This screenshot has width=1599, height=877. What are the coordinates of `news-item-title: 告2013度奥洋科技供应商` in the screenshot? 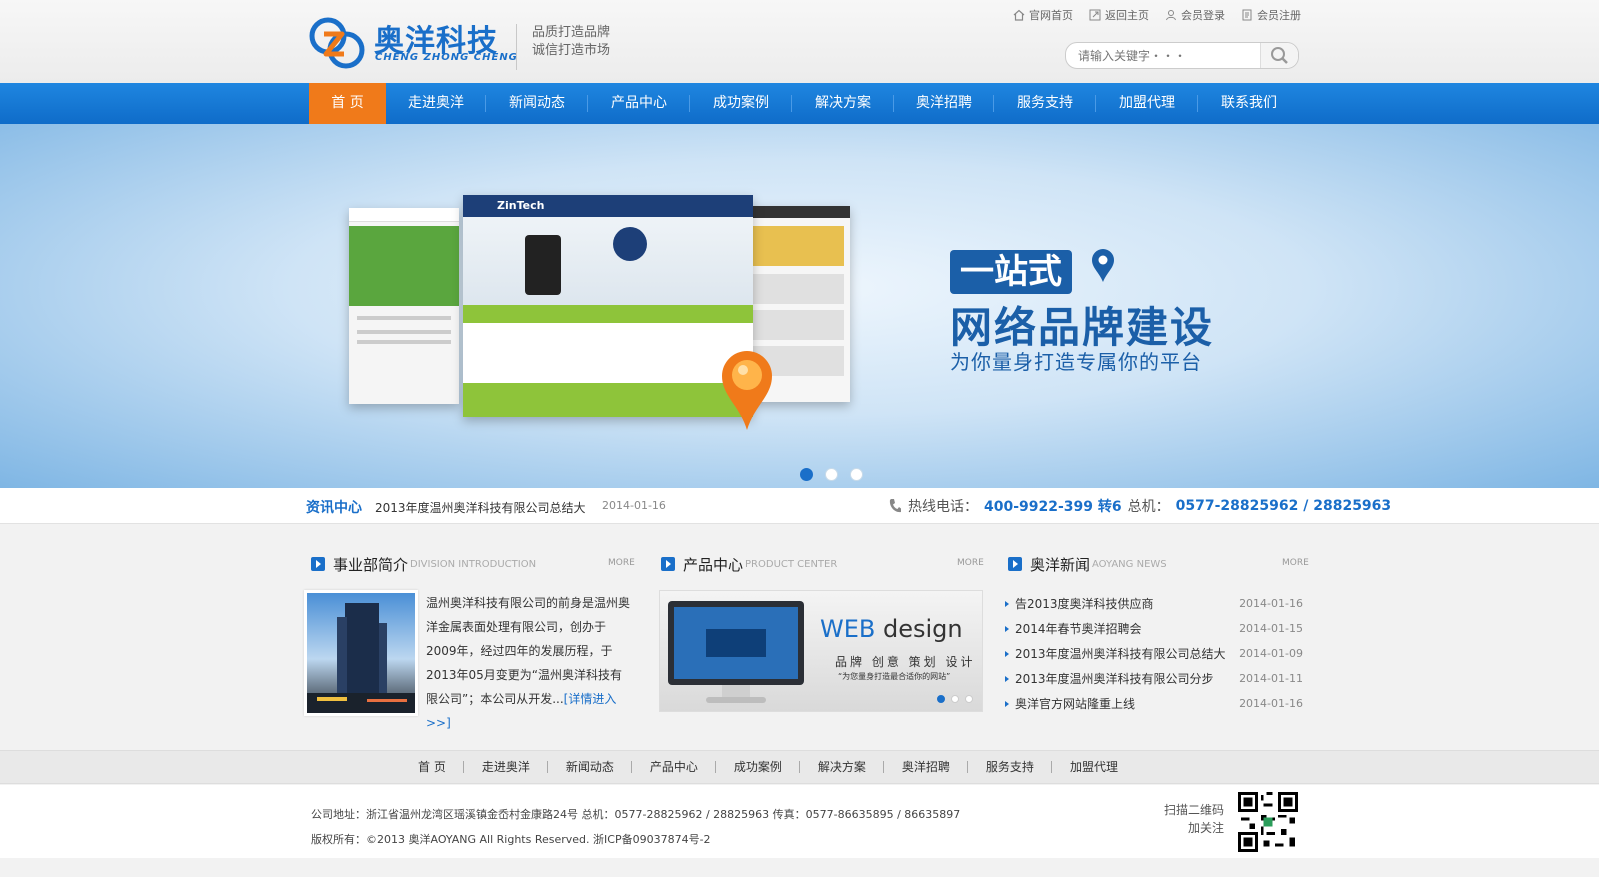 It's located at (1079, 603).